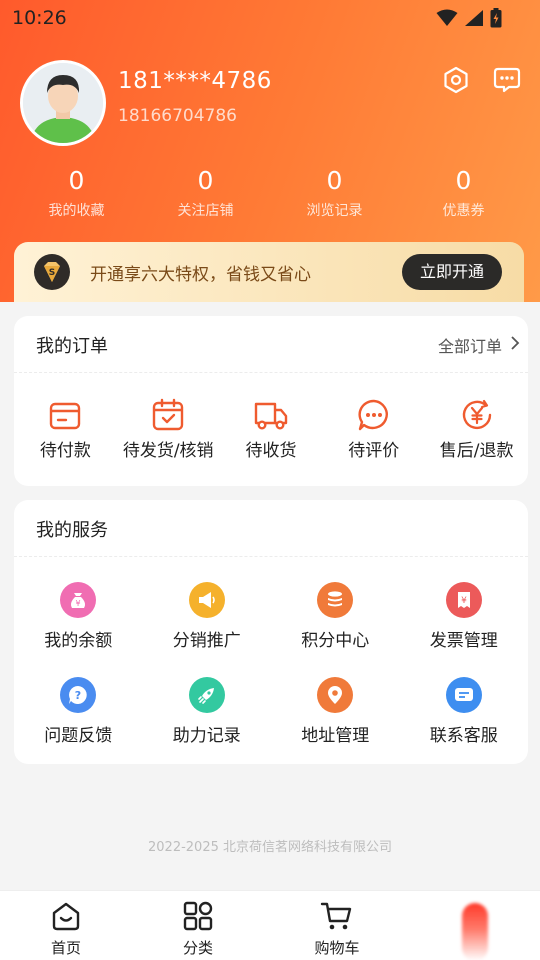 The height and width of the screenshot is (960, 540). What do you see at coordinates (206, 736) in the screenshot?
I see `service-label: 助力记录` at bounding box center [206, 736].